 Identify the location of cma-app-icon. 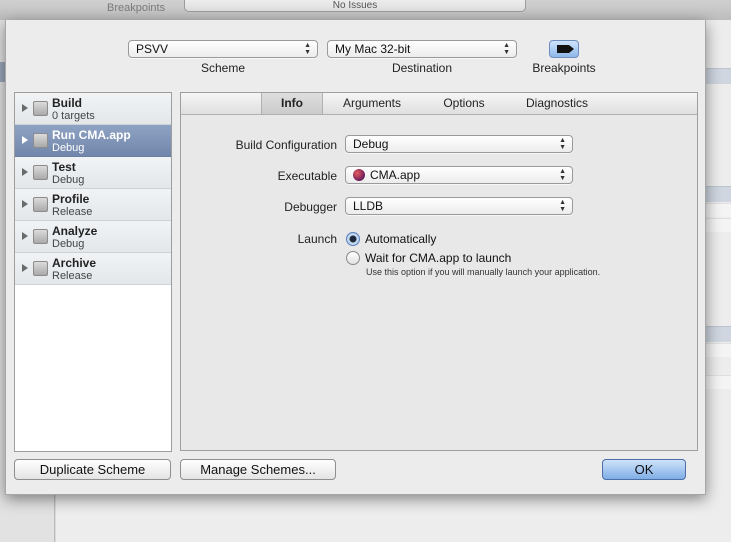
(359, 175).